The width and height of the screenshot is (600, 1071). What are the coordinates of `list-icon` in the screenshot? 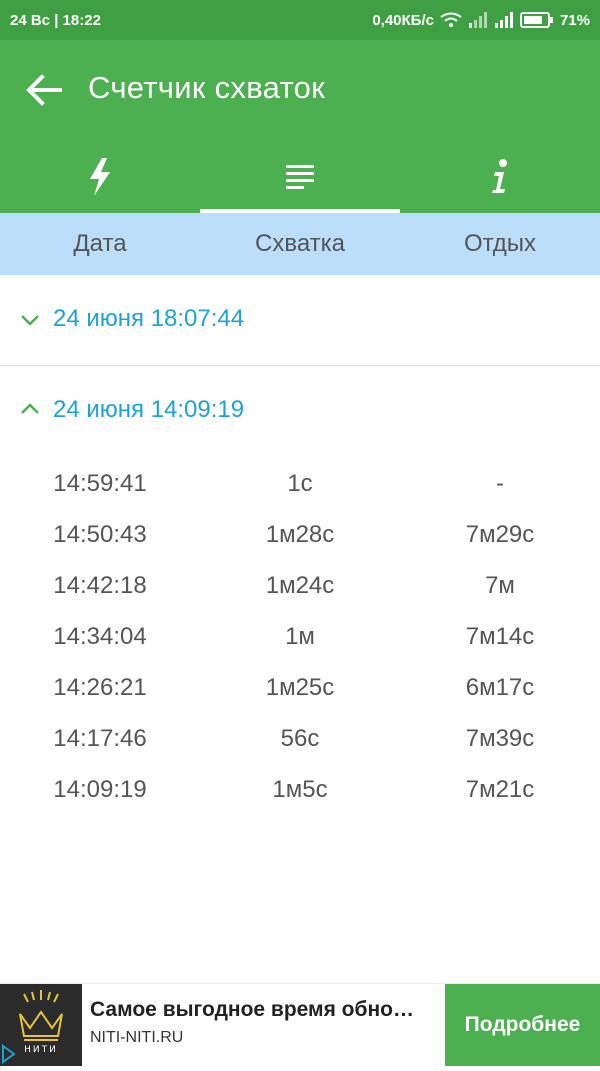 It's located at (300, 176).